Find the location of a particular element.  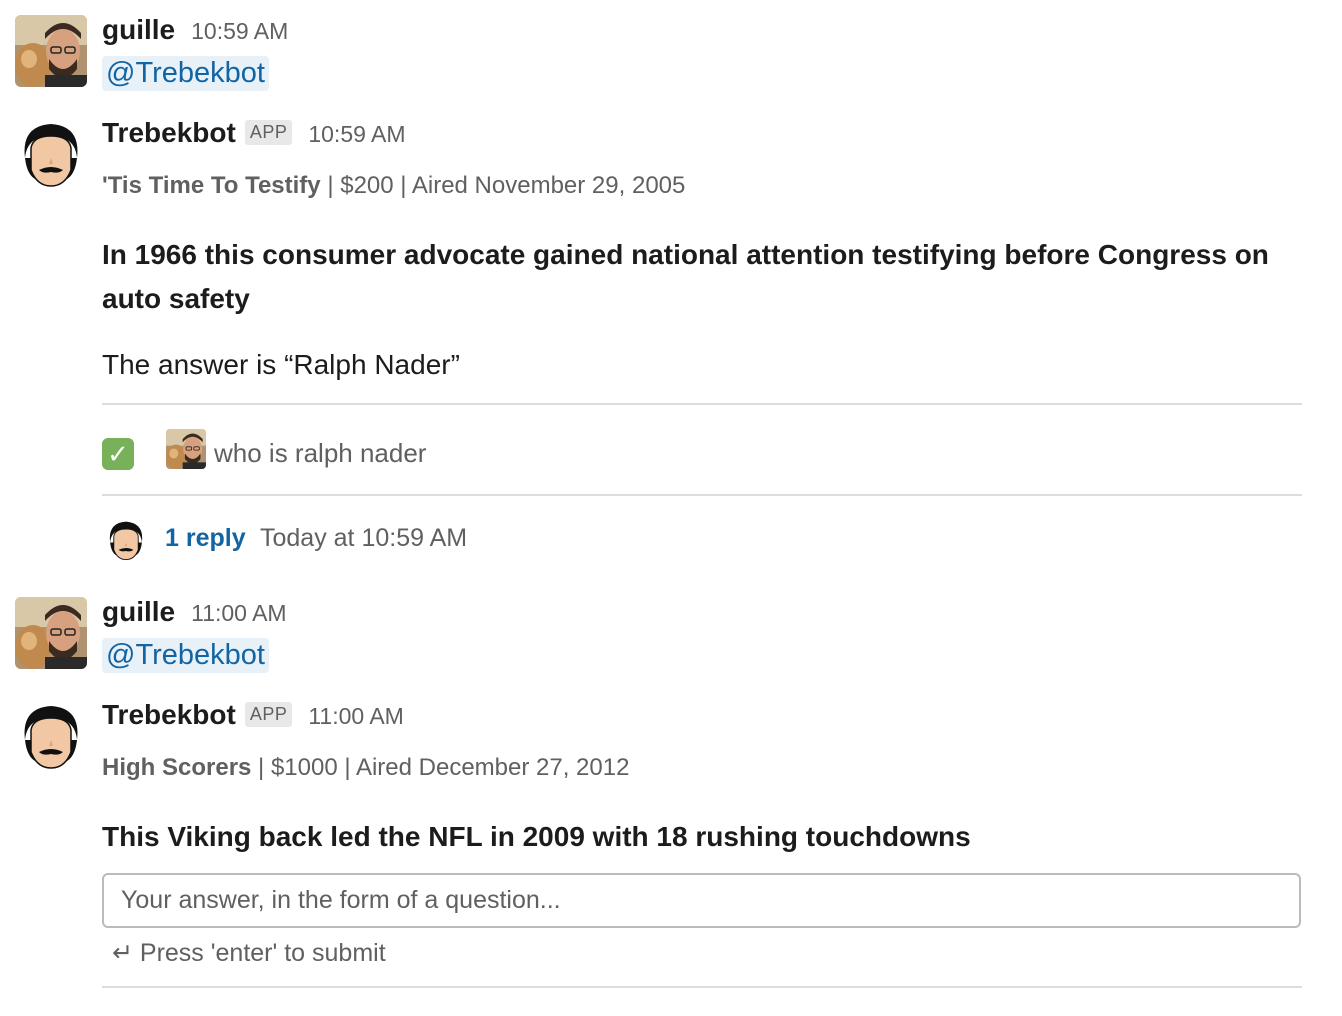

clue-category: 'Tis Time To Testify is located at coordinates (211, 185).